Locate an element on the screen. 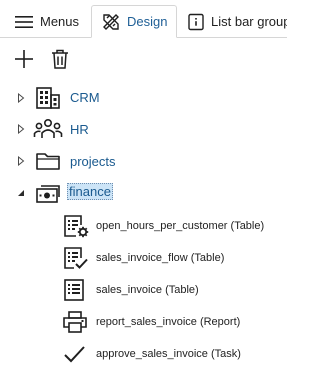 Image resolution: width=320 pixels, height=378 pixels. tab-label: Design is located at coordinates (147, 21).